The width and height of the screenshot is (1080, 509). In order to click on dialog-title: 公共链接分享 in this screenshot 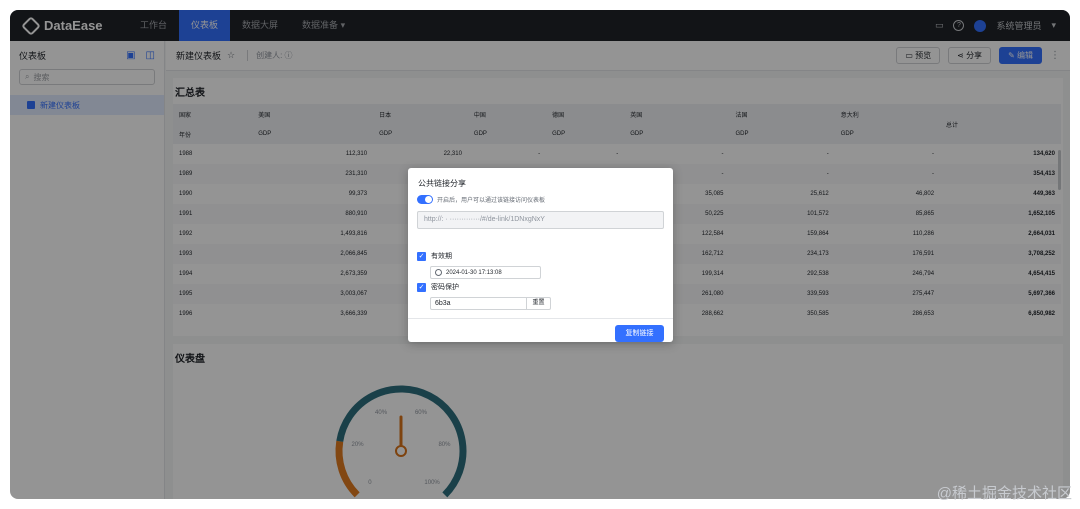, I will do `click(442, 183)`.